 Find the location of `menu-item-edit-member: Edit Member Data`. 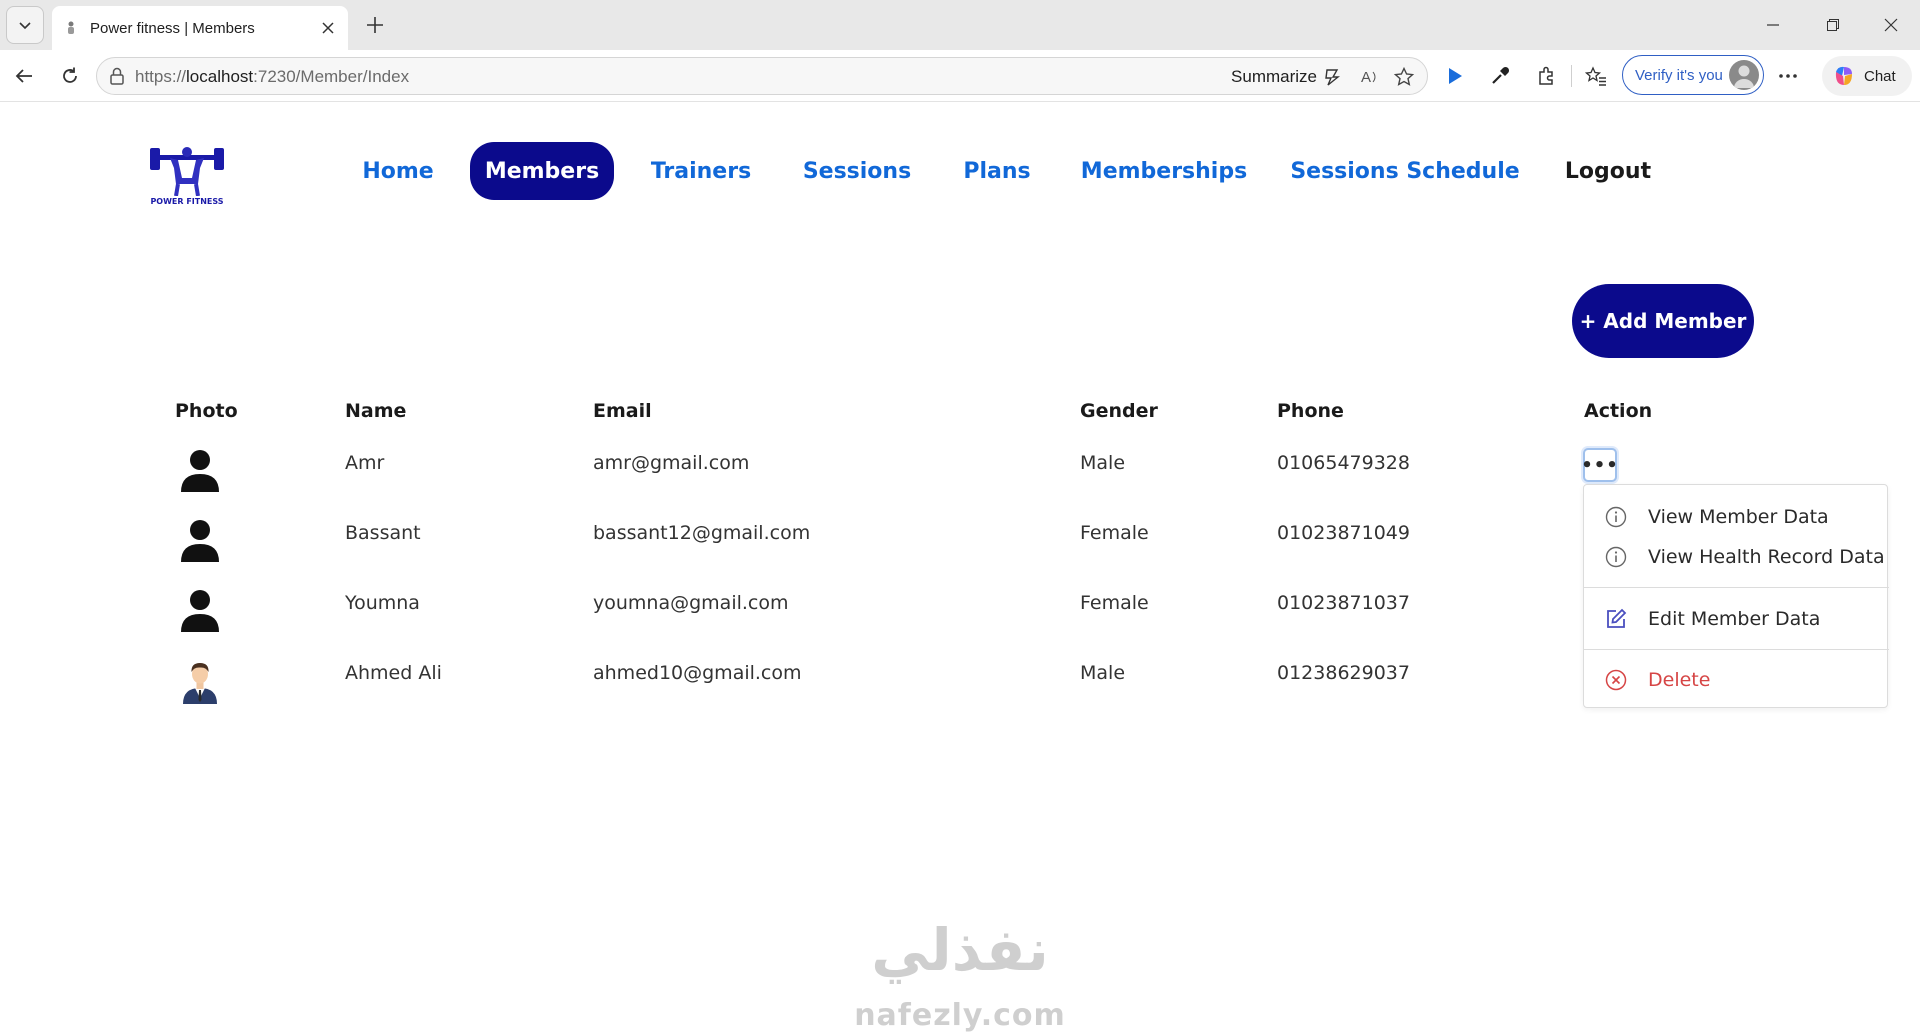

menu-item-edit-member: Edit Member Data is located at coordinates (1736, 619).